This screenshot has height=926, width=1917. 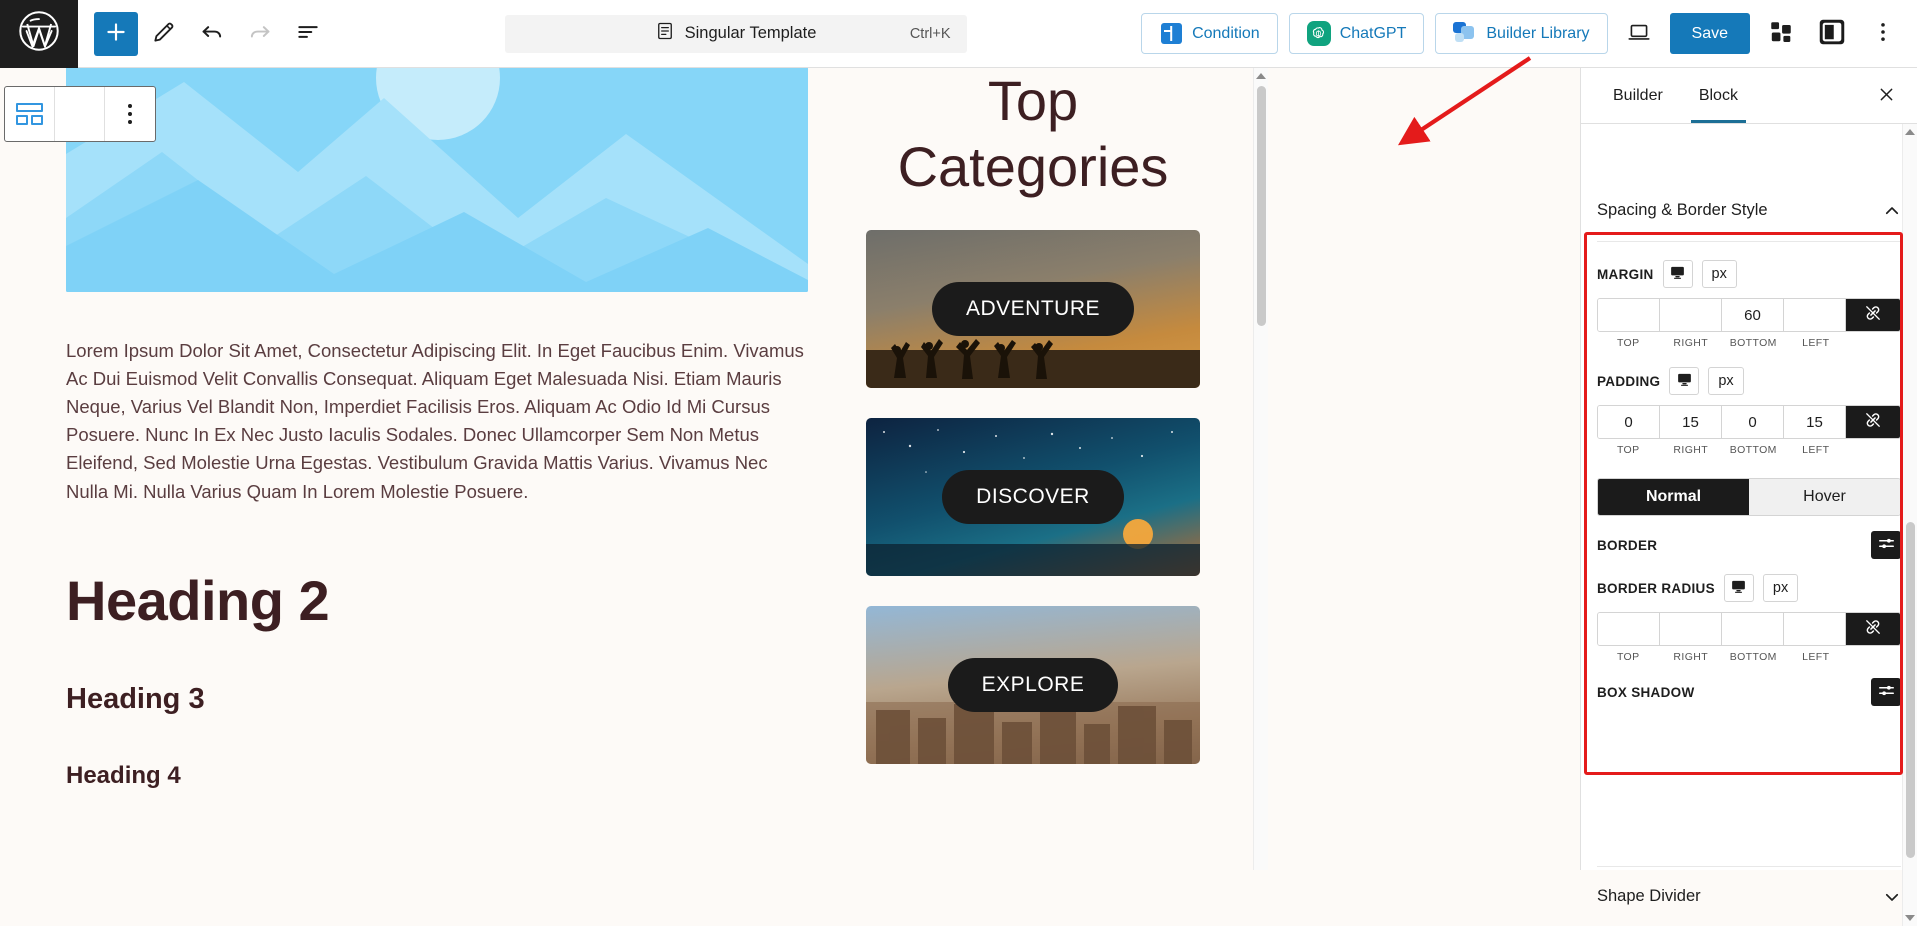 What do you see at coordinates (1749, 896) in the screenshot?
I see `shape-divider-header: Shape Divider` at bounding box center [1749, 896].